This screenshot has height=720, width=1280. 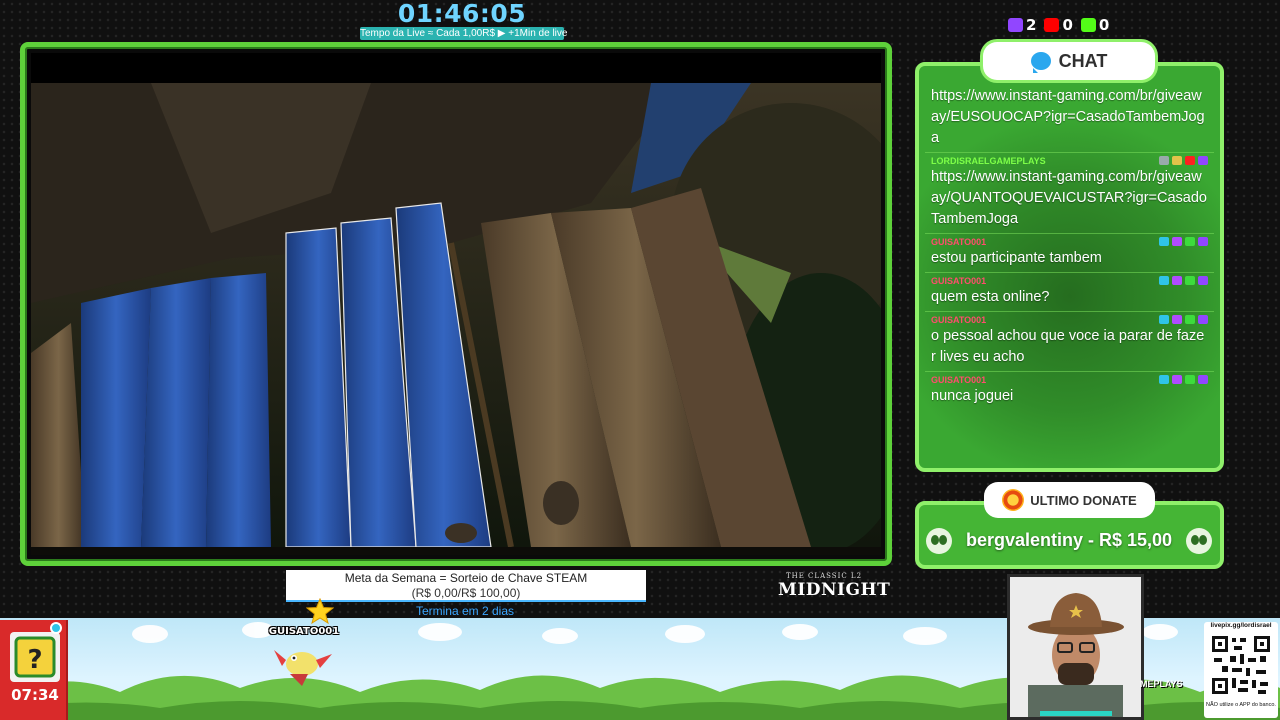 I want to click on webcam-feed, so click(x=1075, y=647).